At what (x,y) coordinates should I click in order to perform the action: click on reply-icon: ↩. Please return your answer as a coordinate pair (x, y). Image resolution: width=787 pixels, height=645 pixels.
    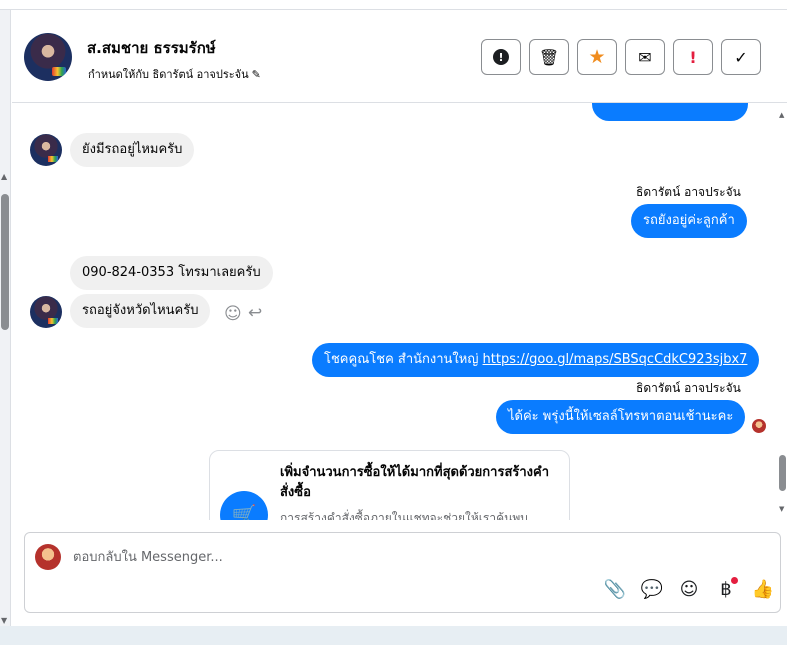
    Looking at the image, I should click on (255, 313).